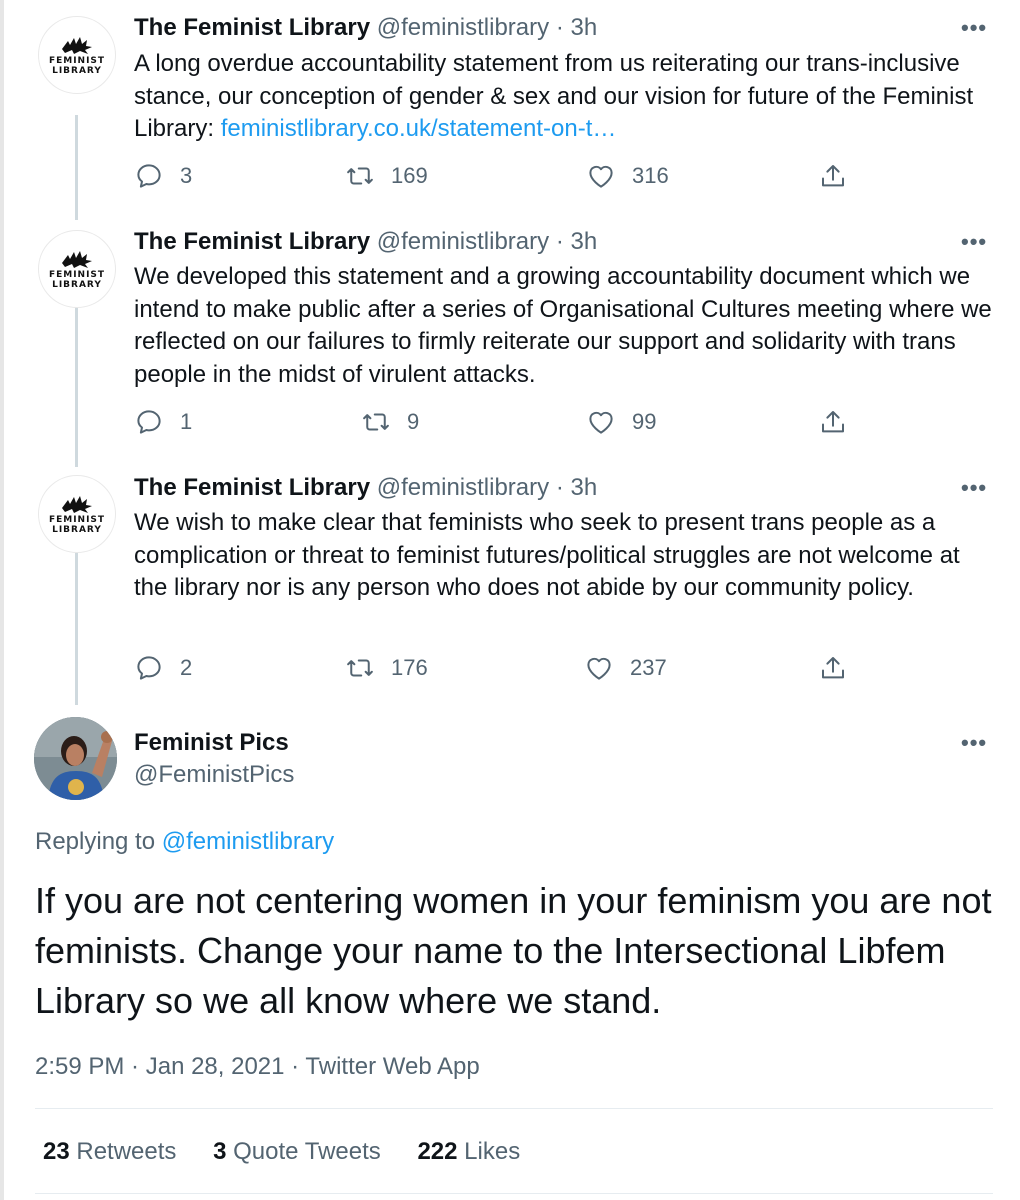 This screenshot has width=1020, height=1200. Describe the element at coordinates (163, 668) in the screenshot. I see `reply-button: 2` at that location.